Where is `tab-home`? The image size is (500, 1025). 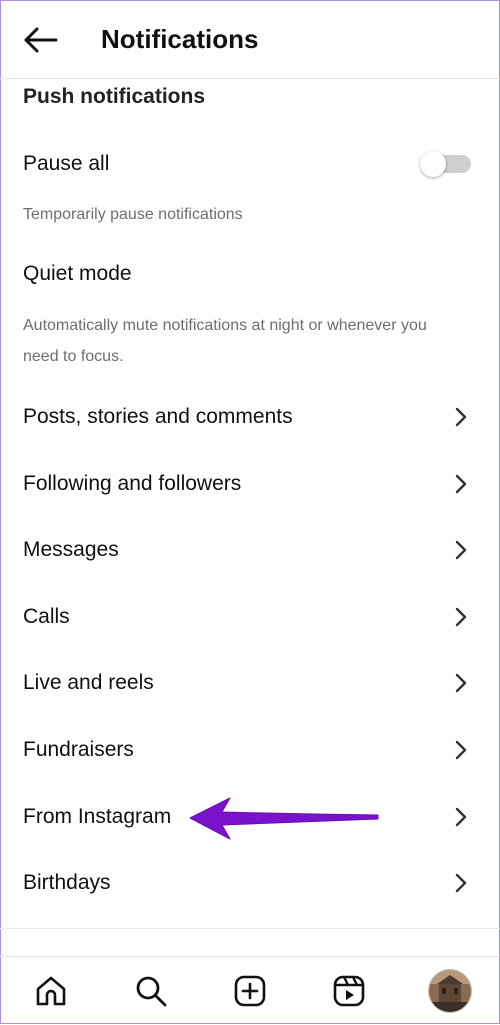
tab-home is located at coordinates (51, 991).